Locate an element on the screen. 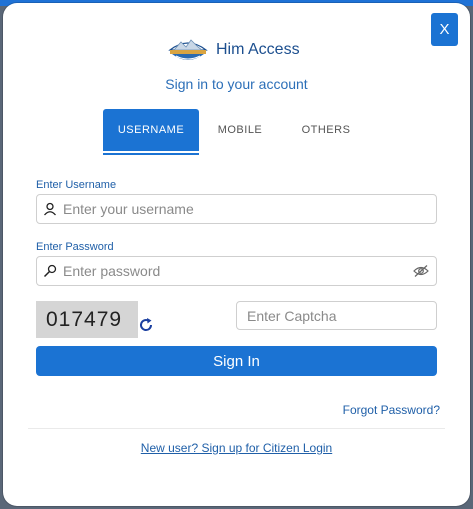  username-input is located at coordinates (249, 209).